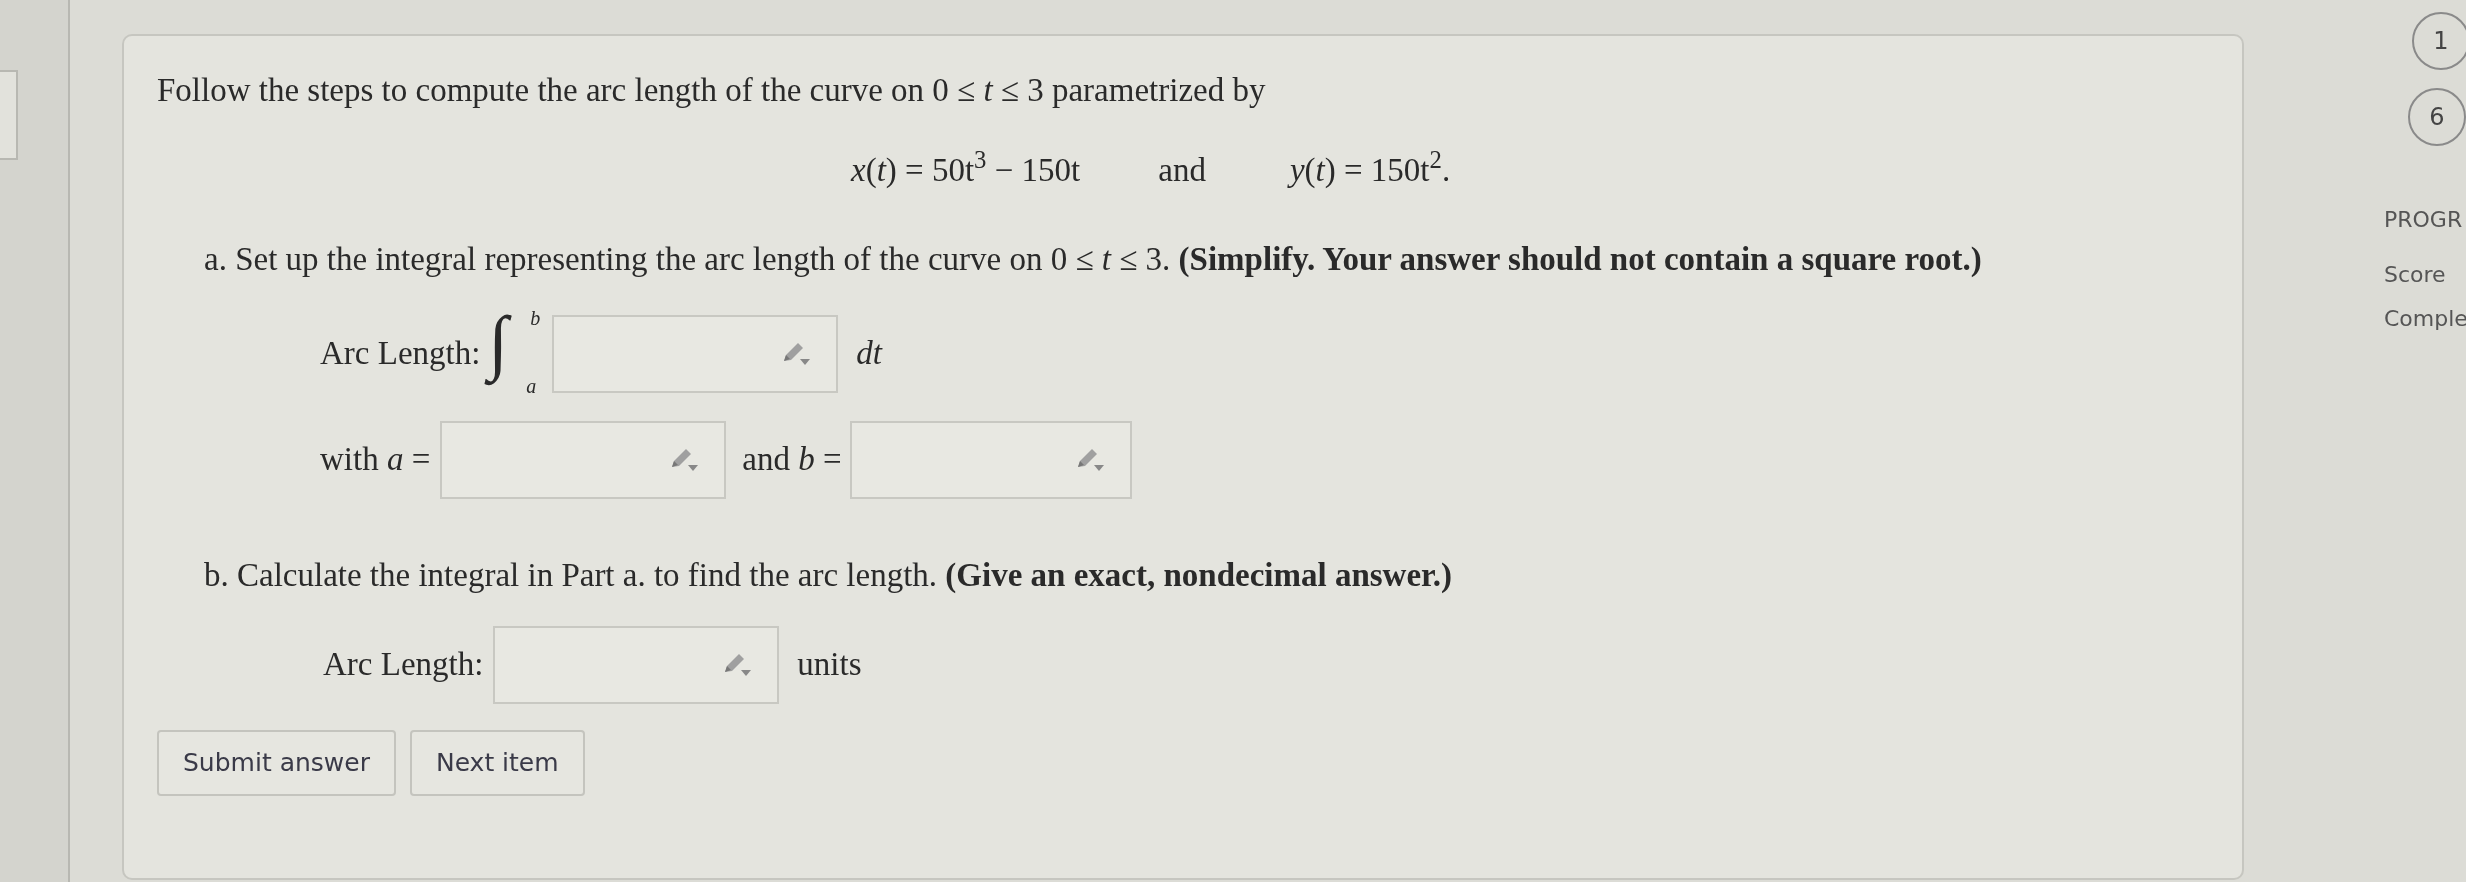 This screenshot has width=2466, height=882. What do you see at coordinates (1182, 170) in the screenshot?
I see `equation-joiner: and` at bounding box center [1182, 170].